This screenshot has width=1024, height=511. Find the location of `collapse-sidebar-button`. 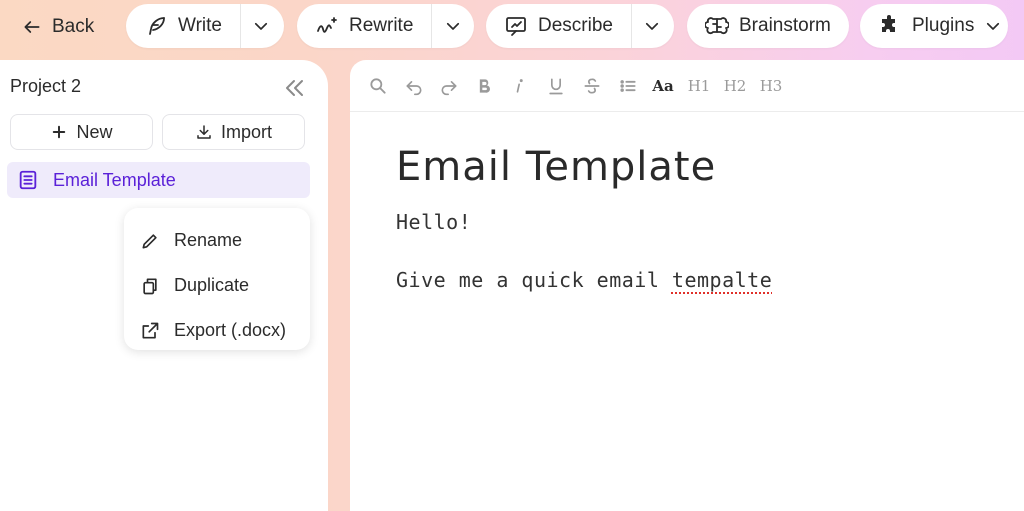

collapse-sidebar-button is located at coordinates (294, 88).